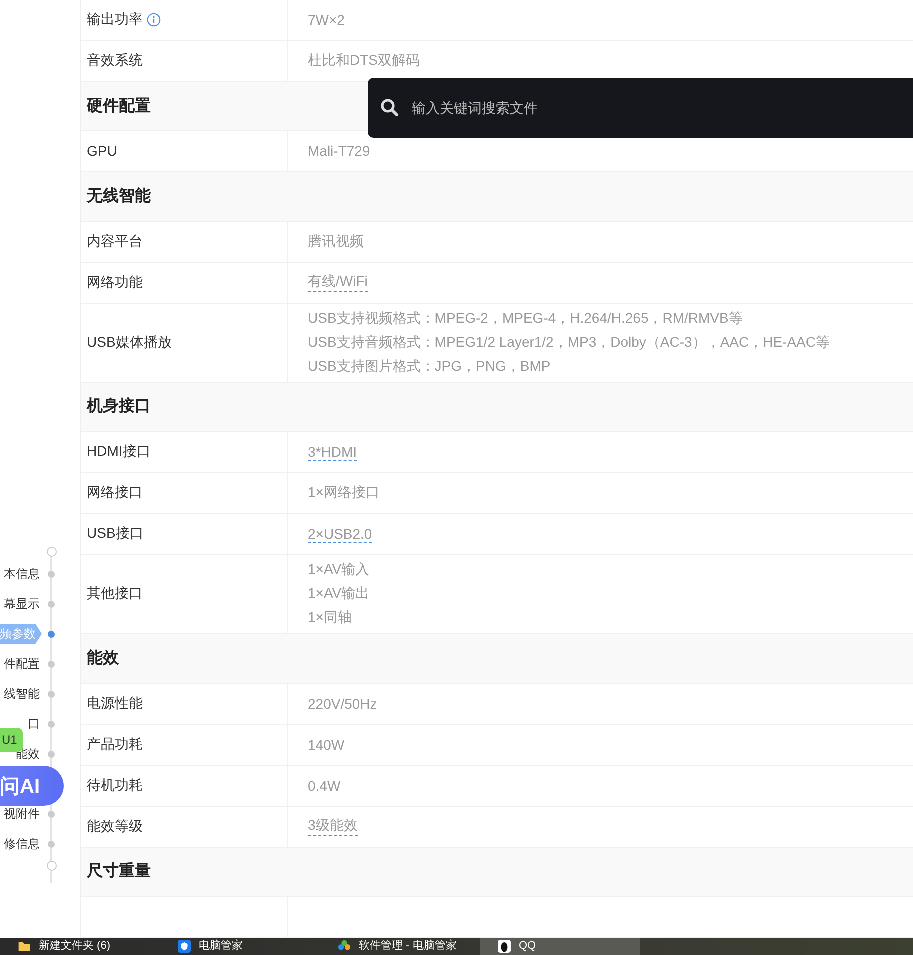 Image resolution: width=913 pixels, height=955 pixels. Describe the element at coordinates (115, 283) in the screenshot. I see `spec-label: 网络功能` at that location.